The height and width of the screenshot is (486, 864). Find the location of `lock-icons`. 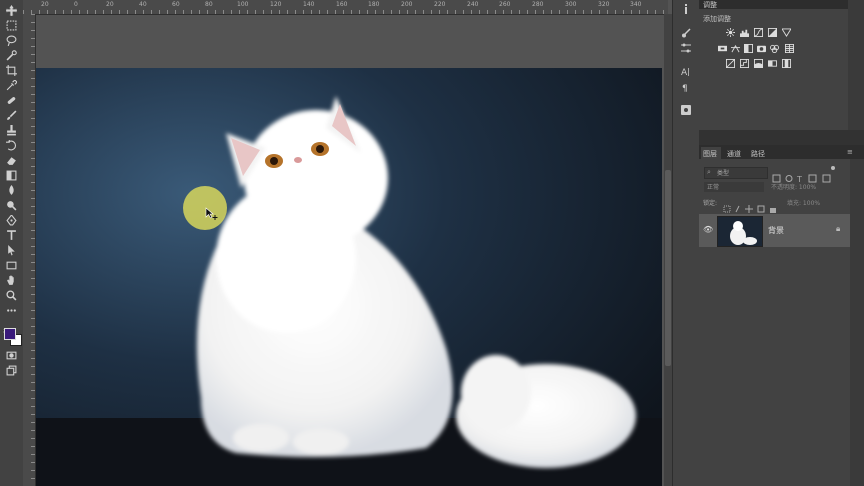

lock-icons is located at coordinates (750, 205).